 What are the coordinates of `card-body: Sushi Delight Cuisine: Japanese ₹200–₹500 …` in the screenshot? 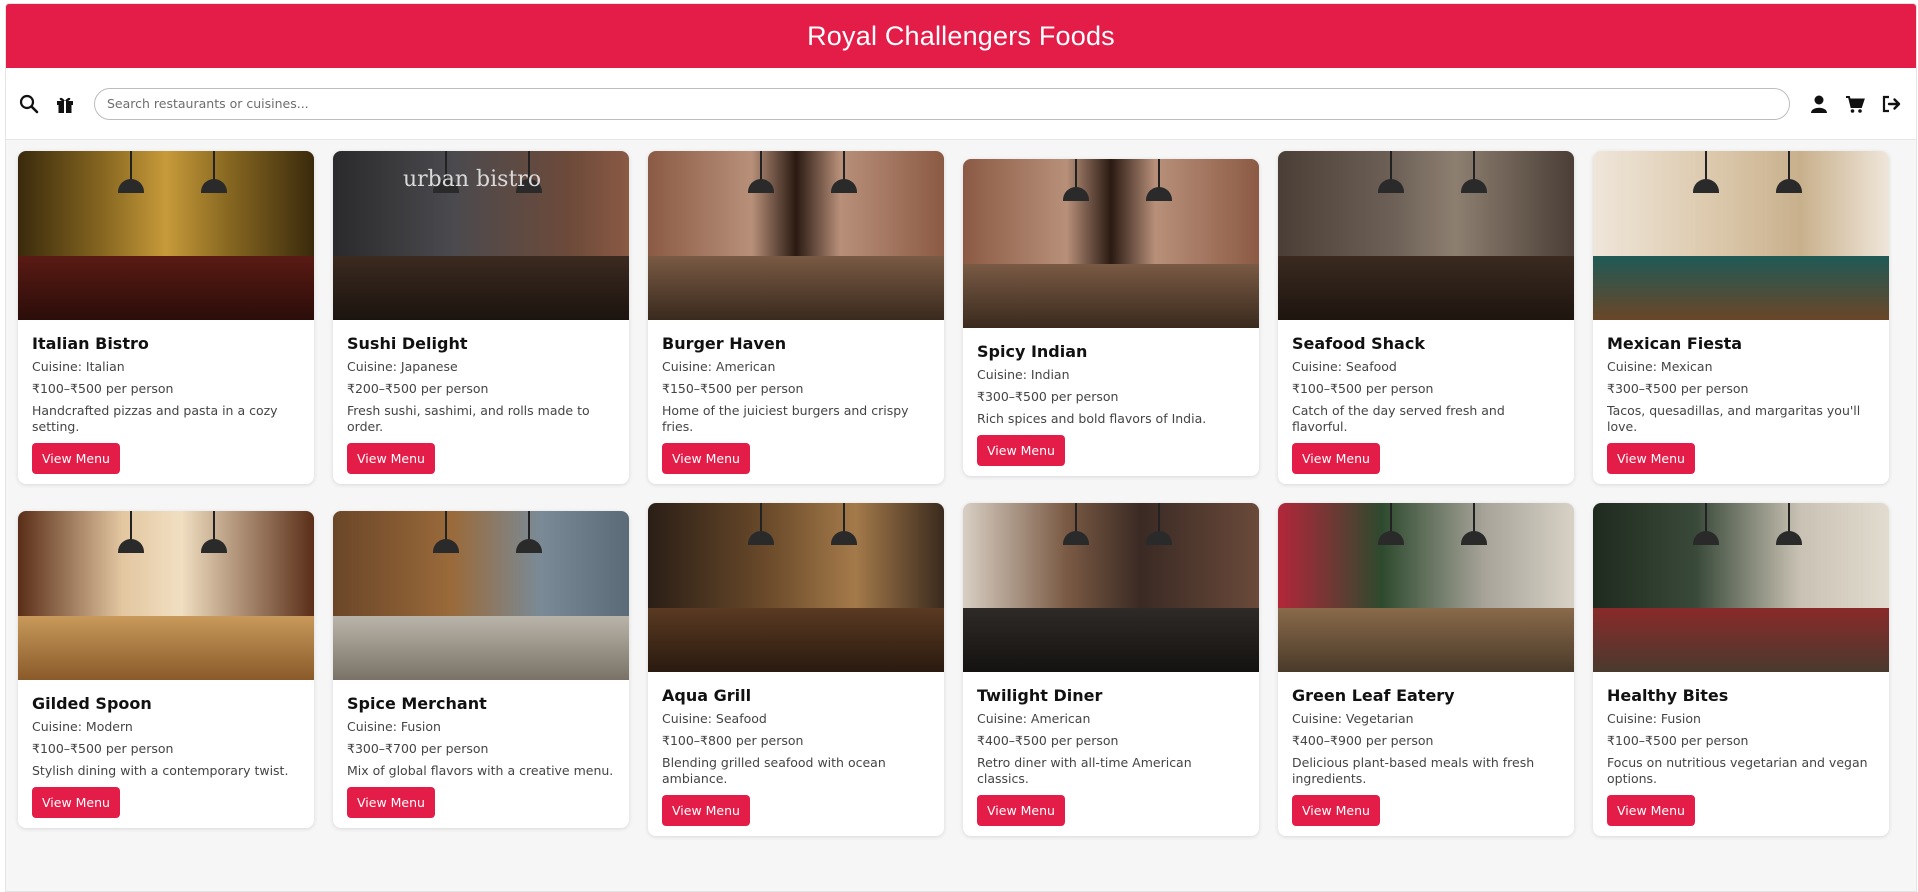 It's located at (481, 402).